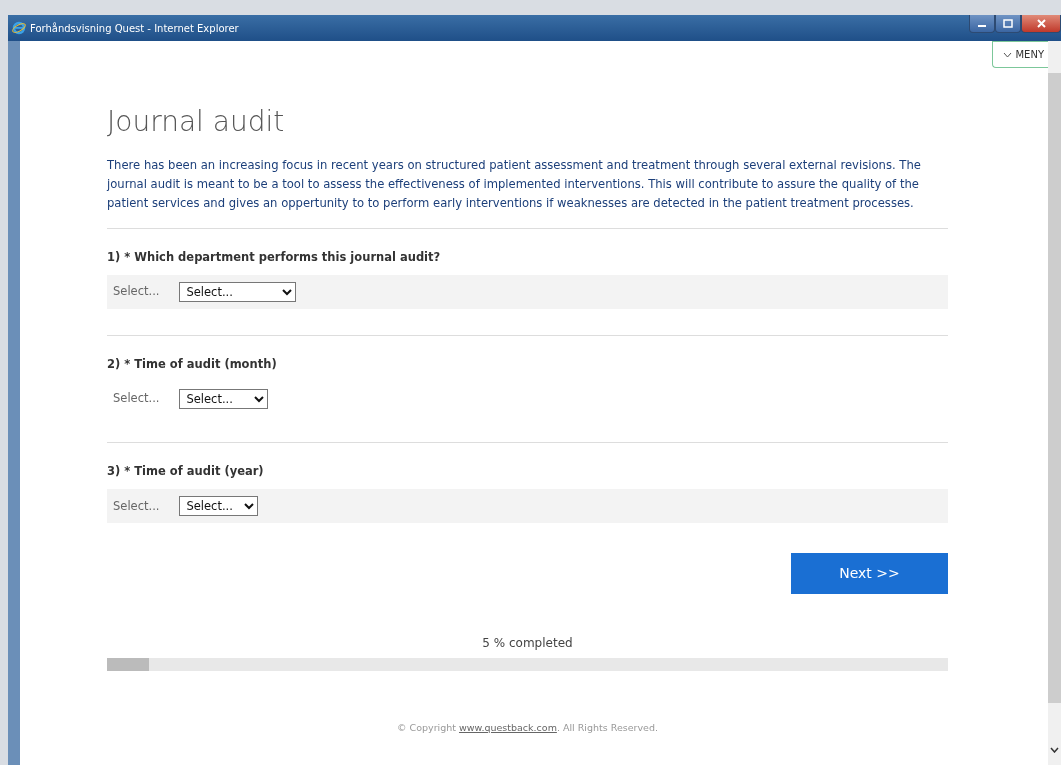  I want to click on scroll-down-icon, so click(1054, 750).